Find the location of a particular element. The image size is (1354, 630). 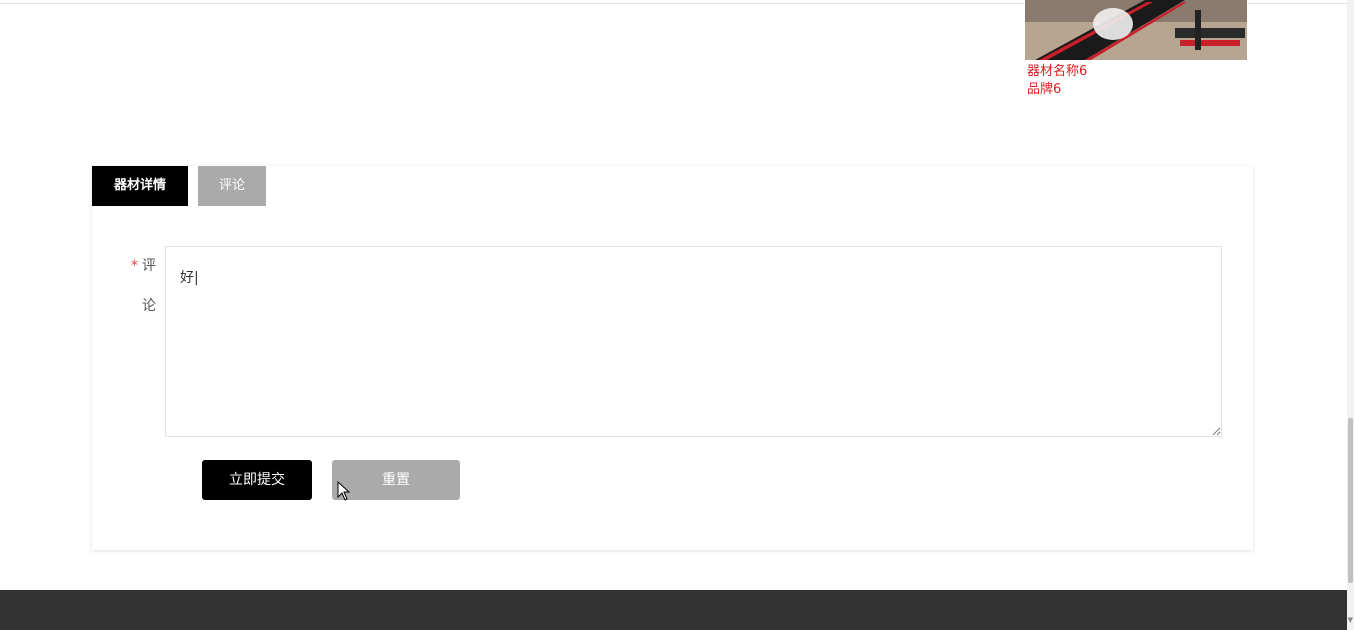

submit-button: 立即提交 is located at coordinates (257, 480).